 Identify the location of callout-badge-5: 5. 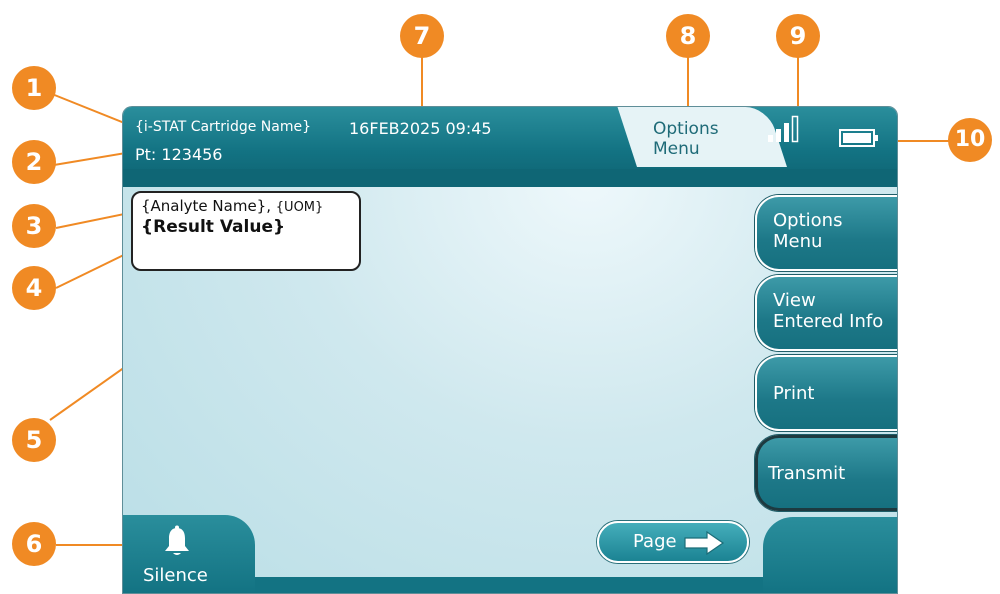
(34, 440).